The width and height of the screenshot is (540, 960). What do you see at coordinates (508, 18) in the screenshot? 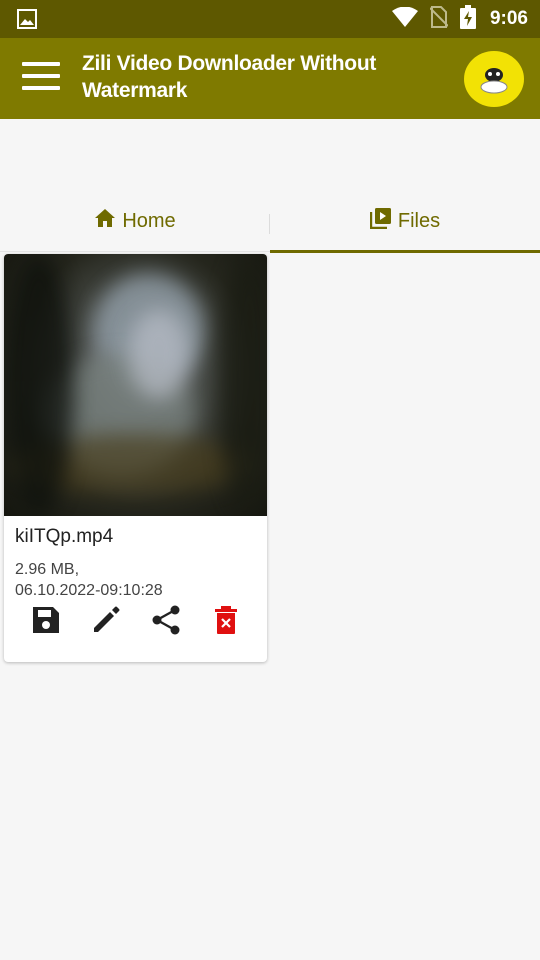
I see `status-time: 9:06` at bounding box center [508, 18].